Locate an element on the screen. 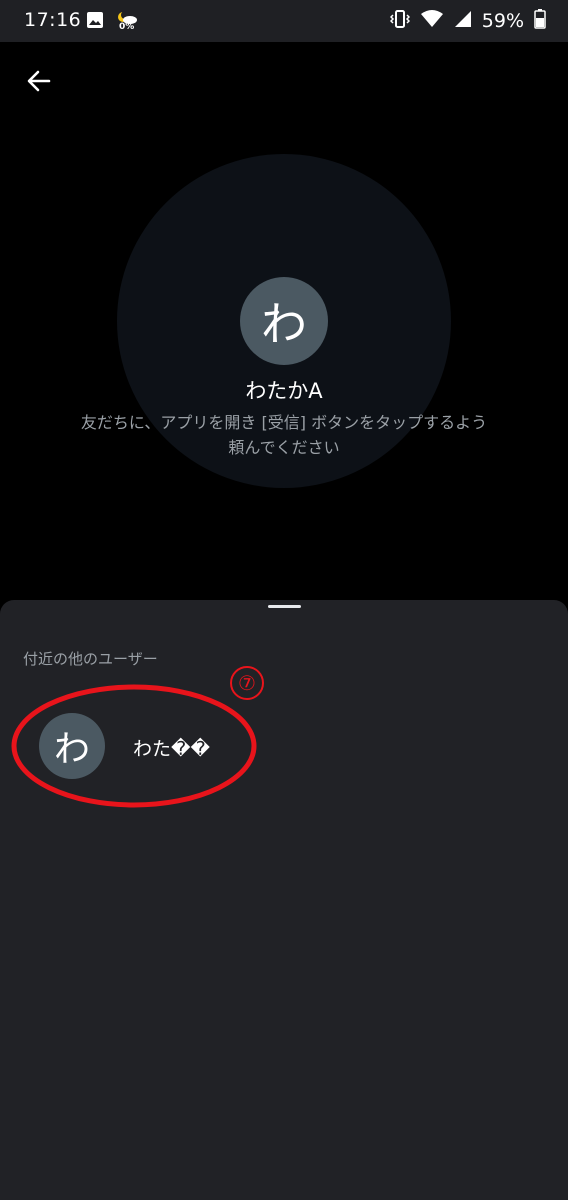  receive-hint-text: 友だちに、アプリを開き [受信] ボタンをタップするよう頼んでください is located at coordinates (284, 435).